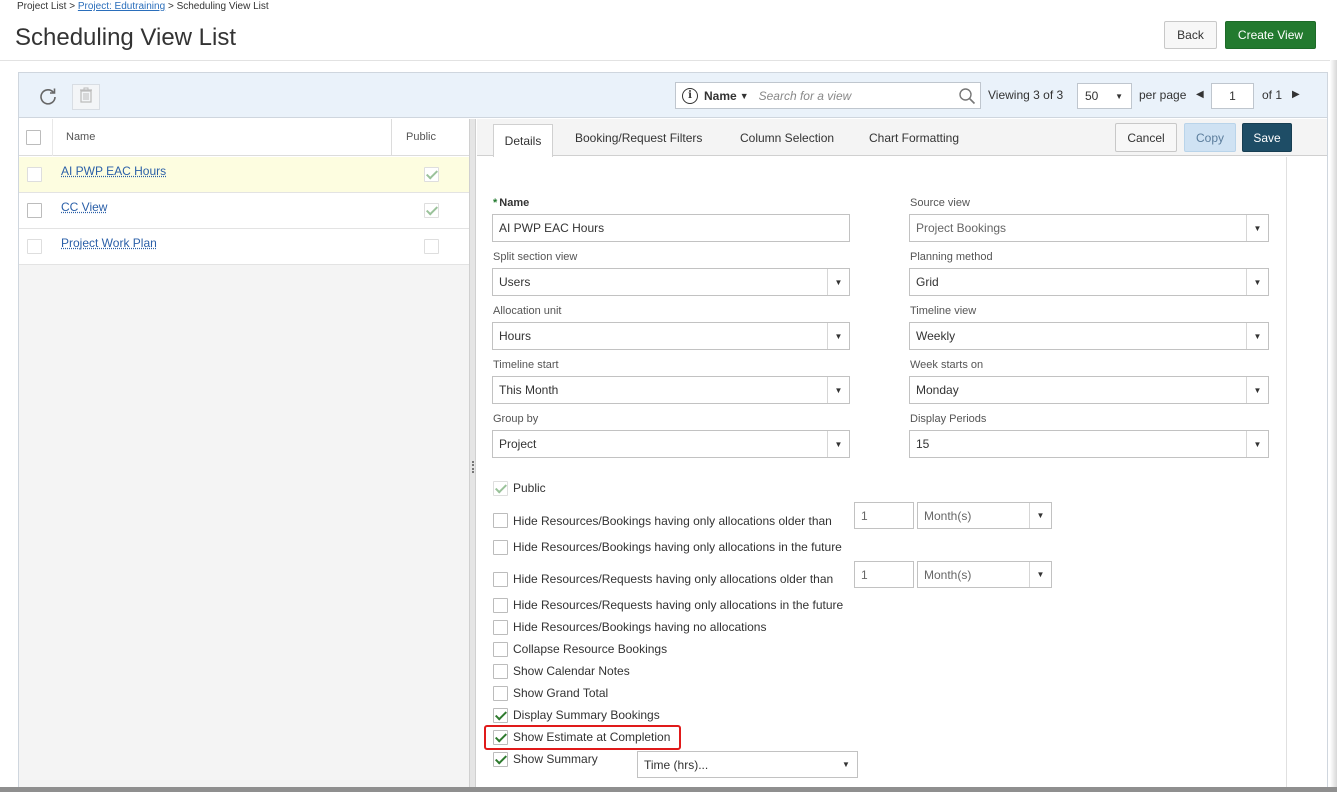 Image resolution: width=1337 pixels, height=792 pixels. I want to click on timeline-view-label: Timeline view, so click(943, 311).